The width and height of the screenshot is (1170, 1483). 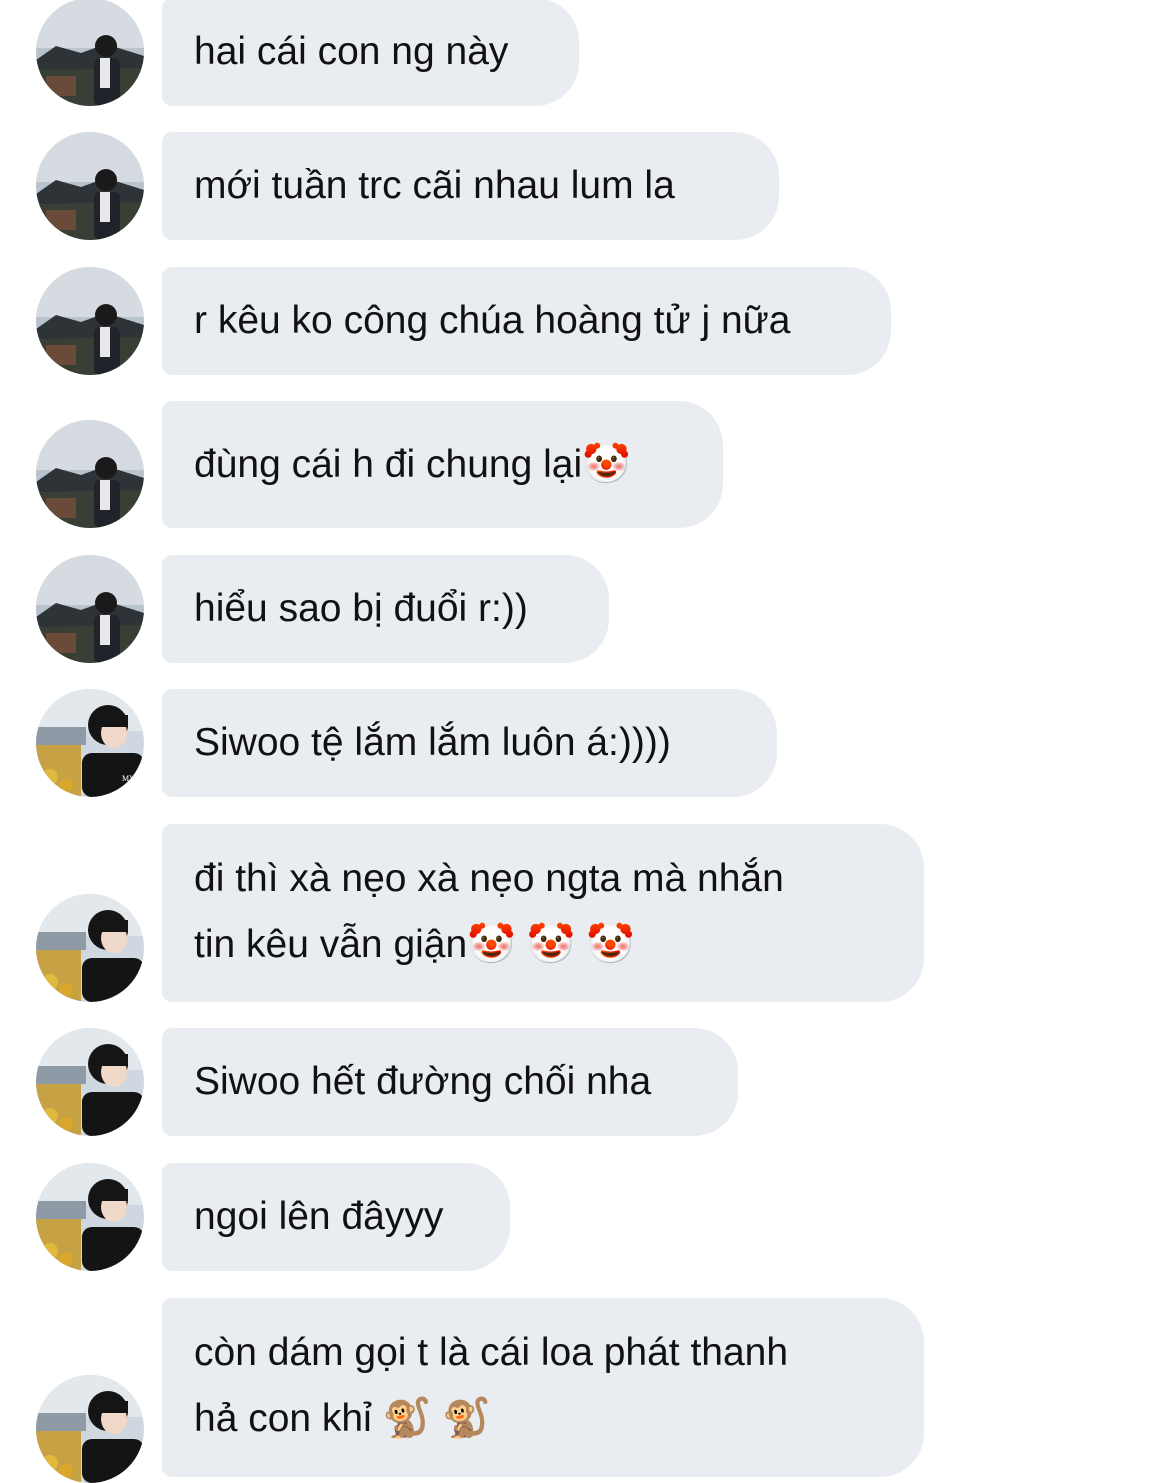 I want to click on message-bubble: ngoi lên đâyyy, so click(x=336, y=1217).